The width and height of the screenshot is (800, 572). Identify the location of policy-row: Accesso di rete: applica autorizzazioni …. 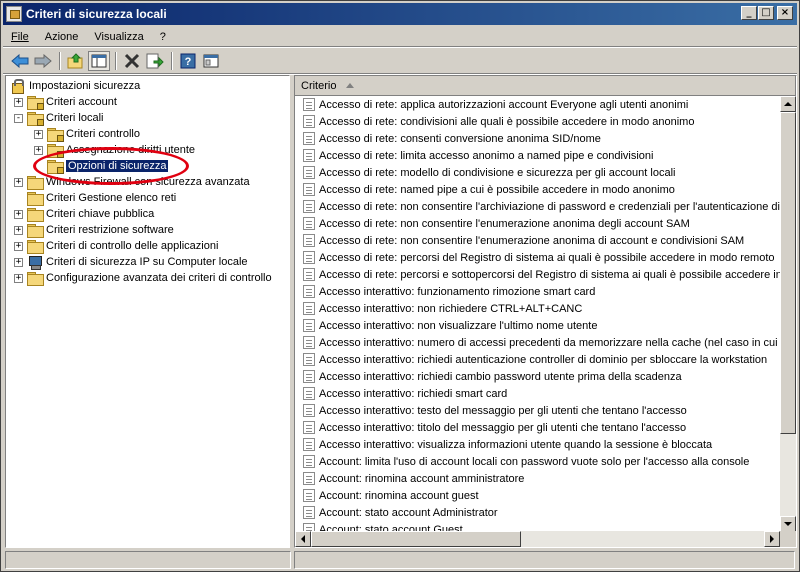
(537, 104).